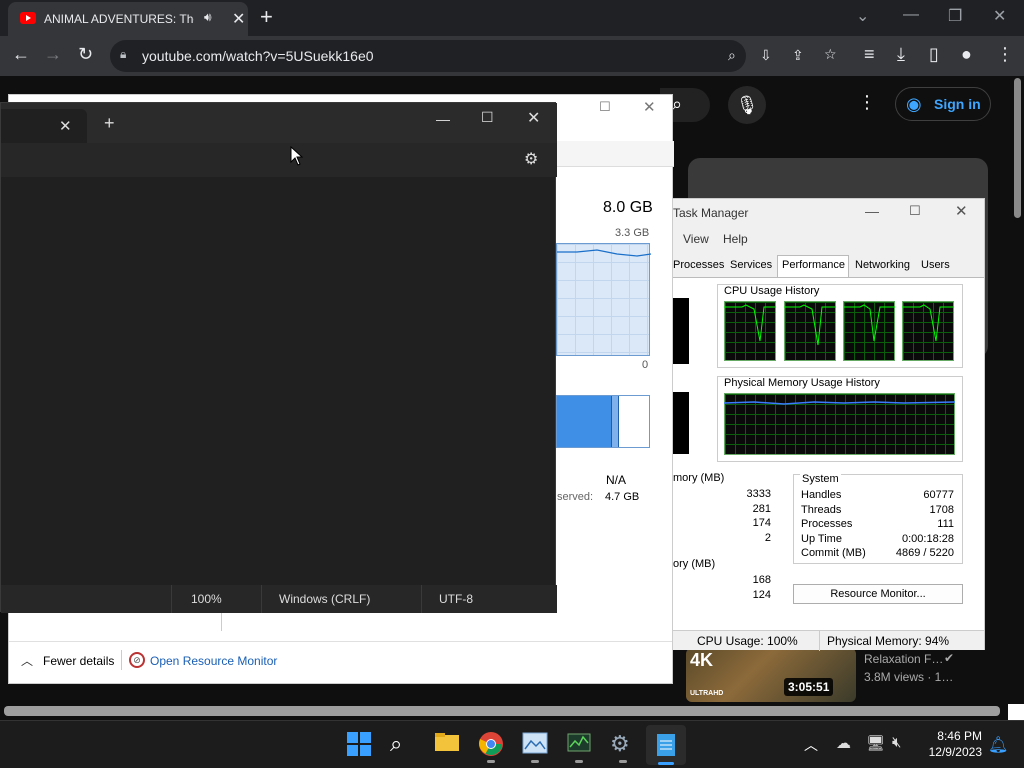 This screenshot has width=1024, height=768. Describe the element at coordinates (735, 239) in the screenshot. I see `menu-help: Help` at that location.